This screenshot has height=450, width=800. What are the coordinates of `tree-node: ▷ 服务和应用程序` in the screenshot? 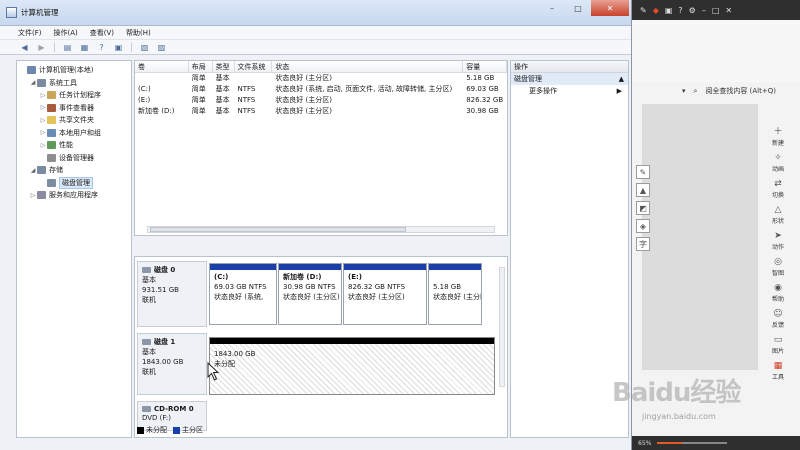 It's located at (74, 195).